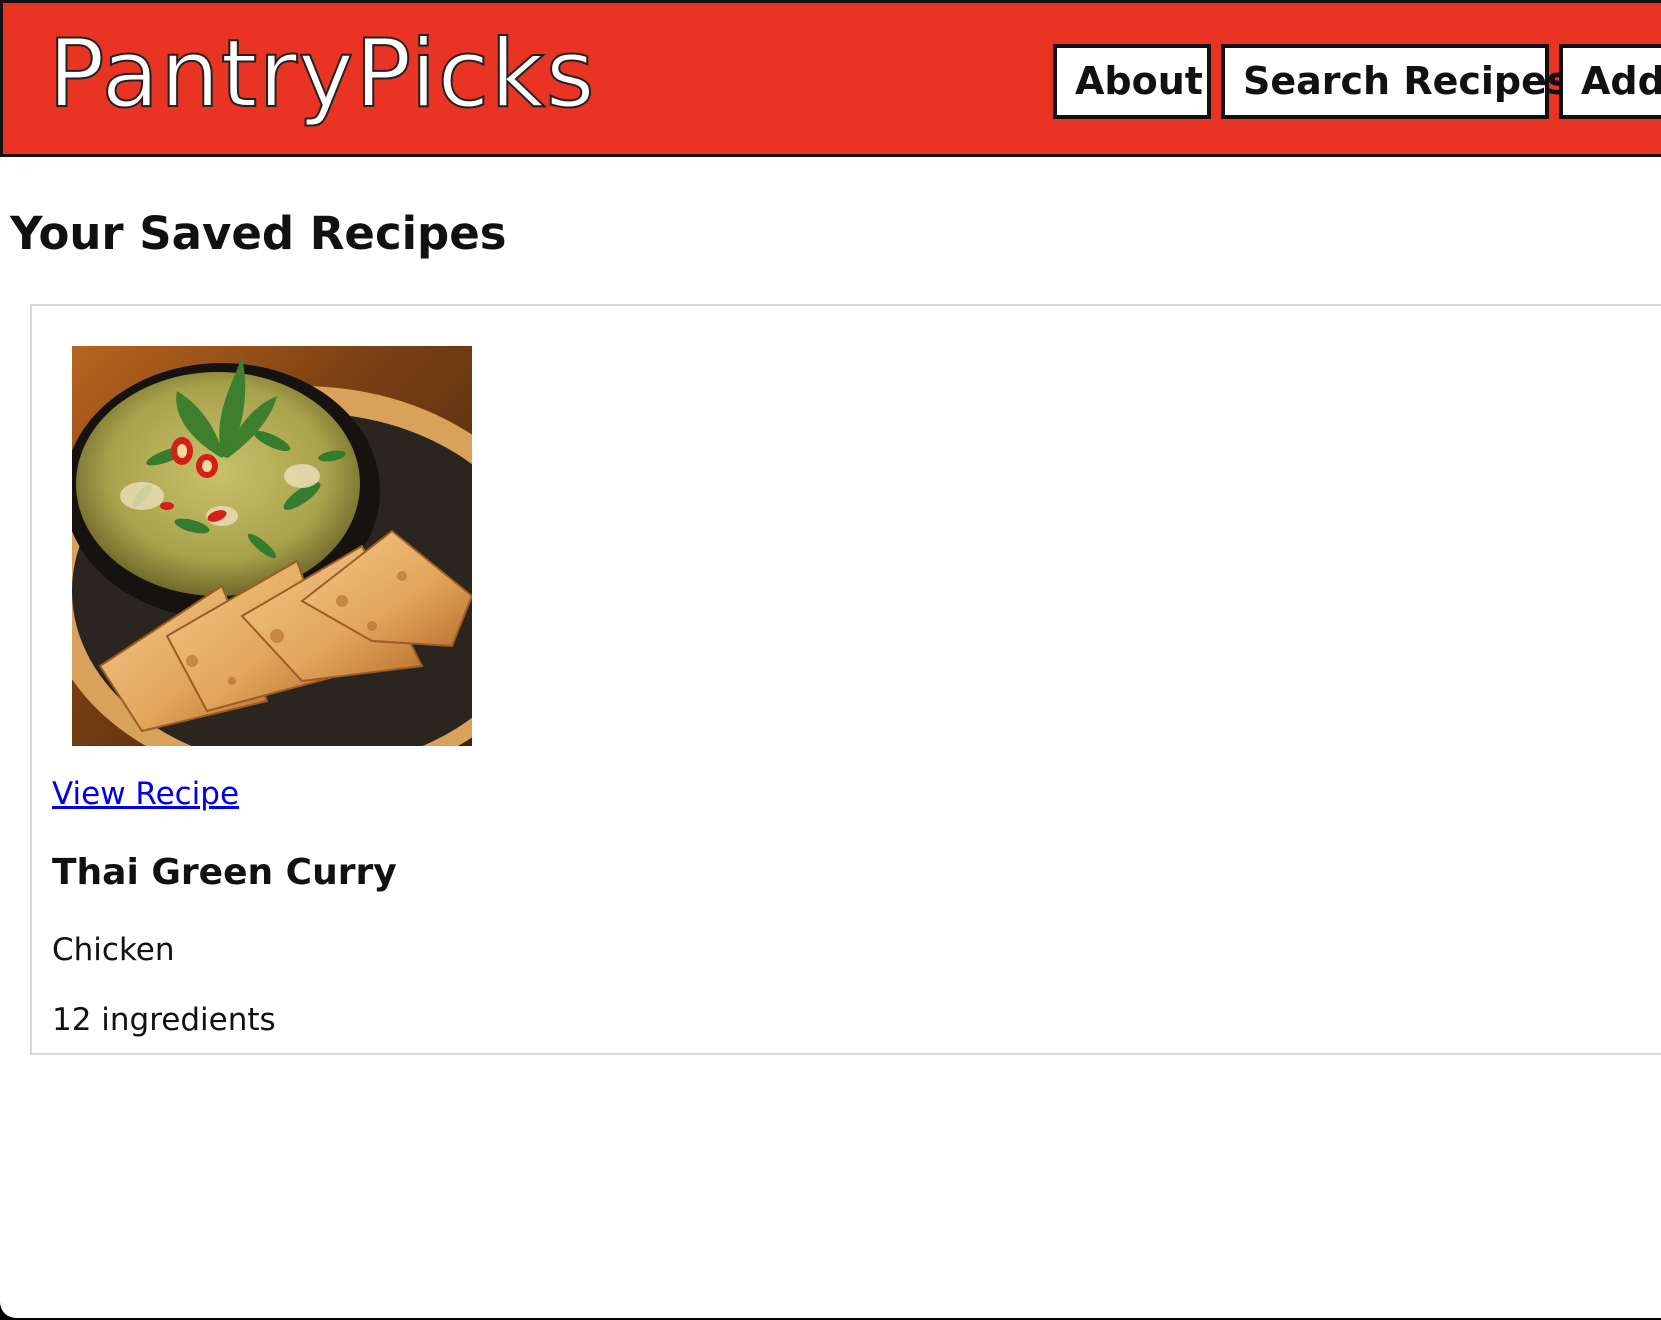  What do you see at coordinates (258, 233) in the screenshot?
I see `page-title: Your Saved Recipes` at bounding box center [258, 233].